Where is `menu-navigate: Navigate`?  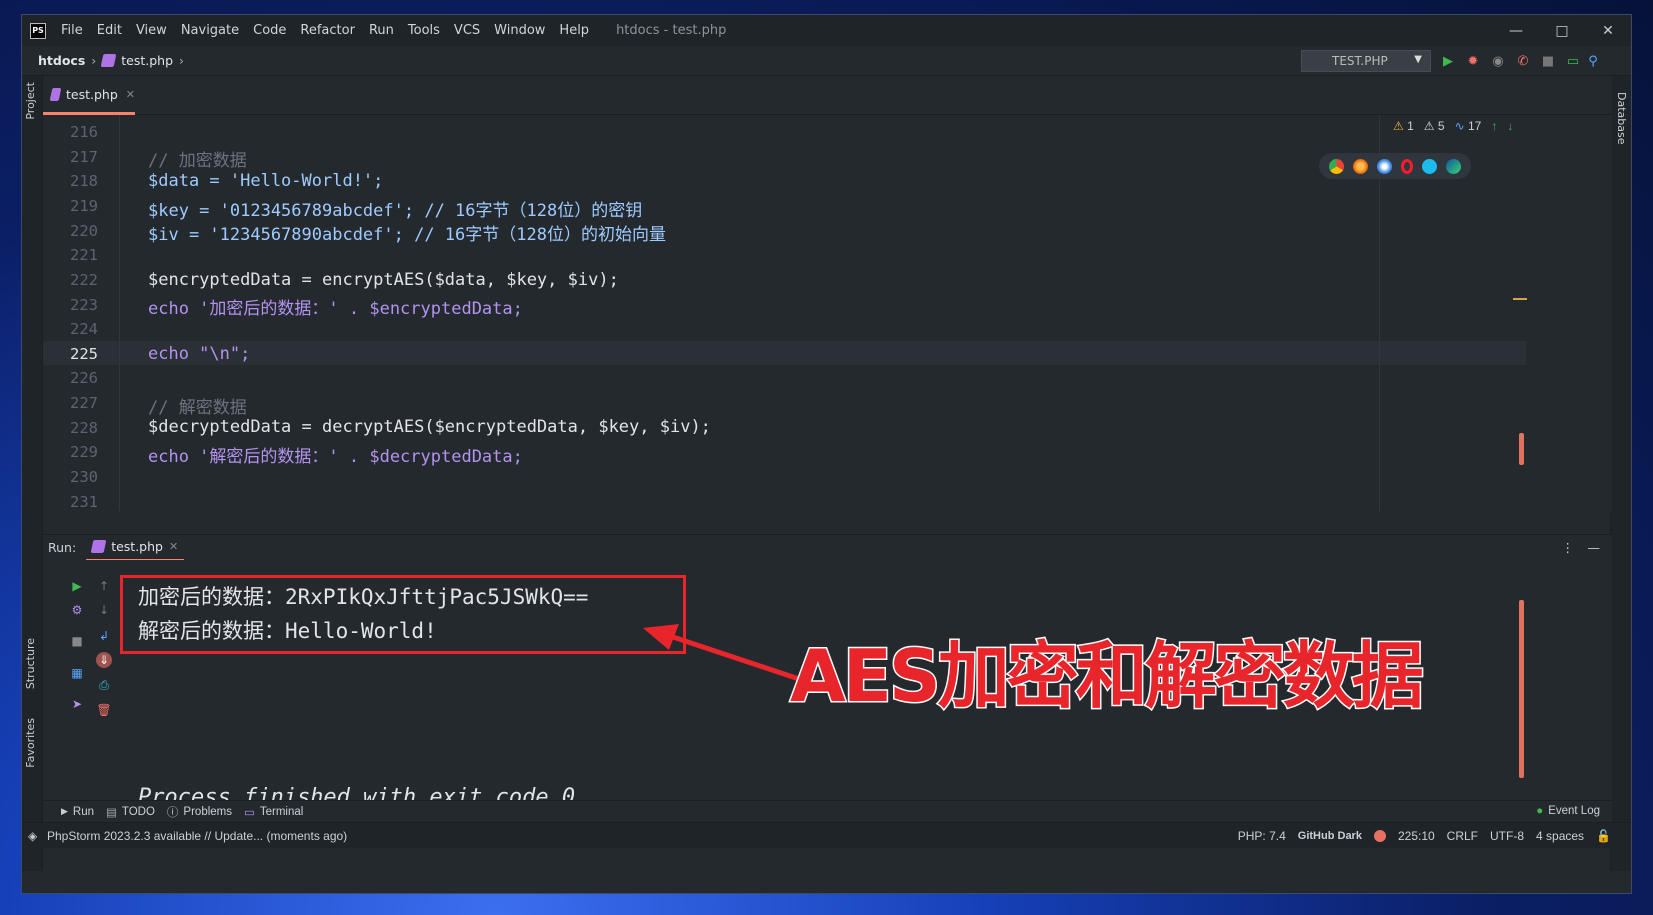 menu-navigate: Navigate is located at coordinates (210, 30).